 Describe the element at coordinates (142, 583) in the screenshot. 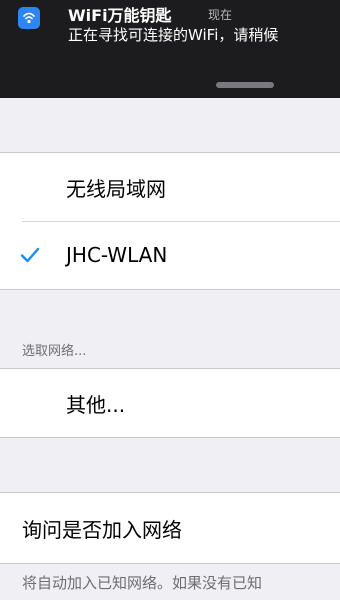

I see `ask-to-join-footer: 将自动加入已知网络。如果没有已知` at that location.